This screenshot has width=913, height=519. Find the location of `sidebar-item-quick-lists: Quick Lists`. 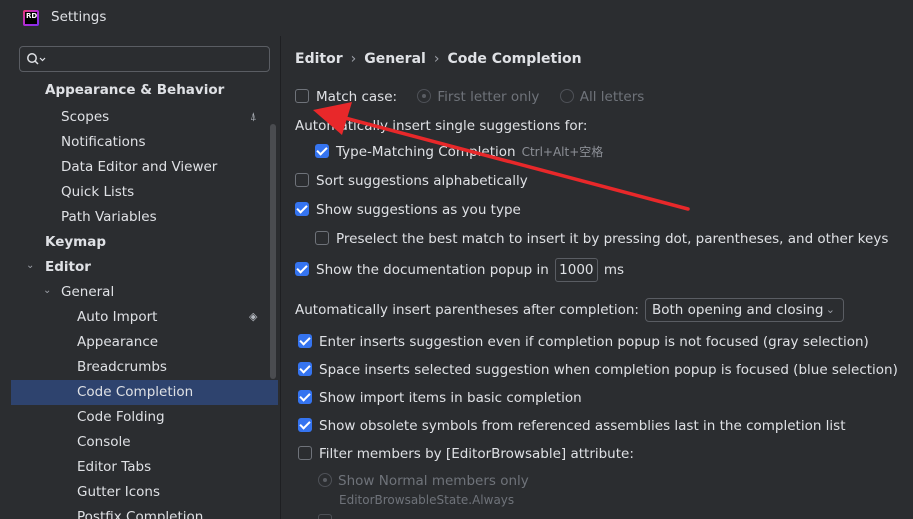

sidebar-item-quick-lists: Quick Lists is located at coordinates (97, 192).